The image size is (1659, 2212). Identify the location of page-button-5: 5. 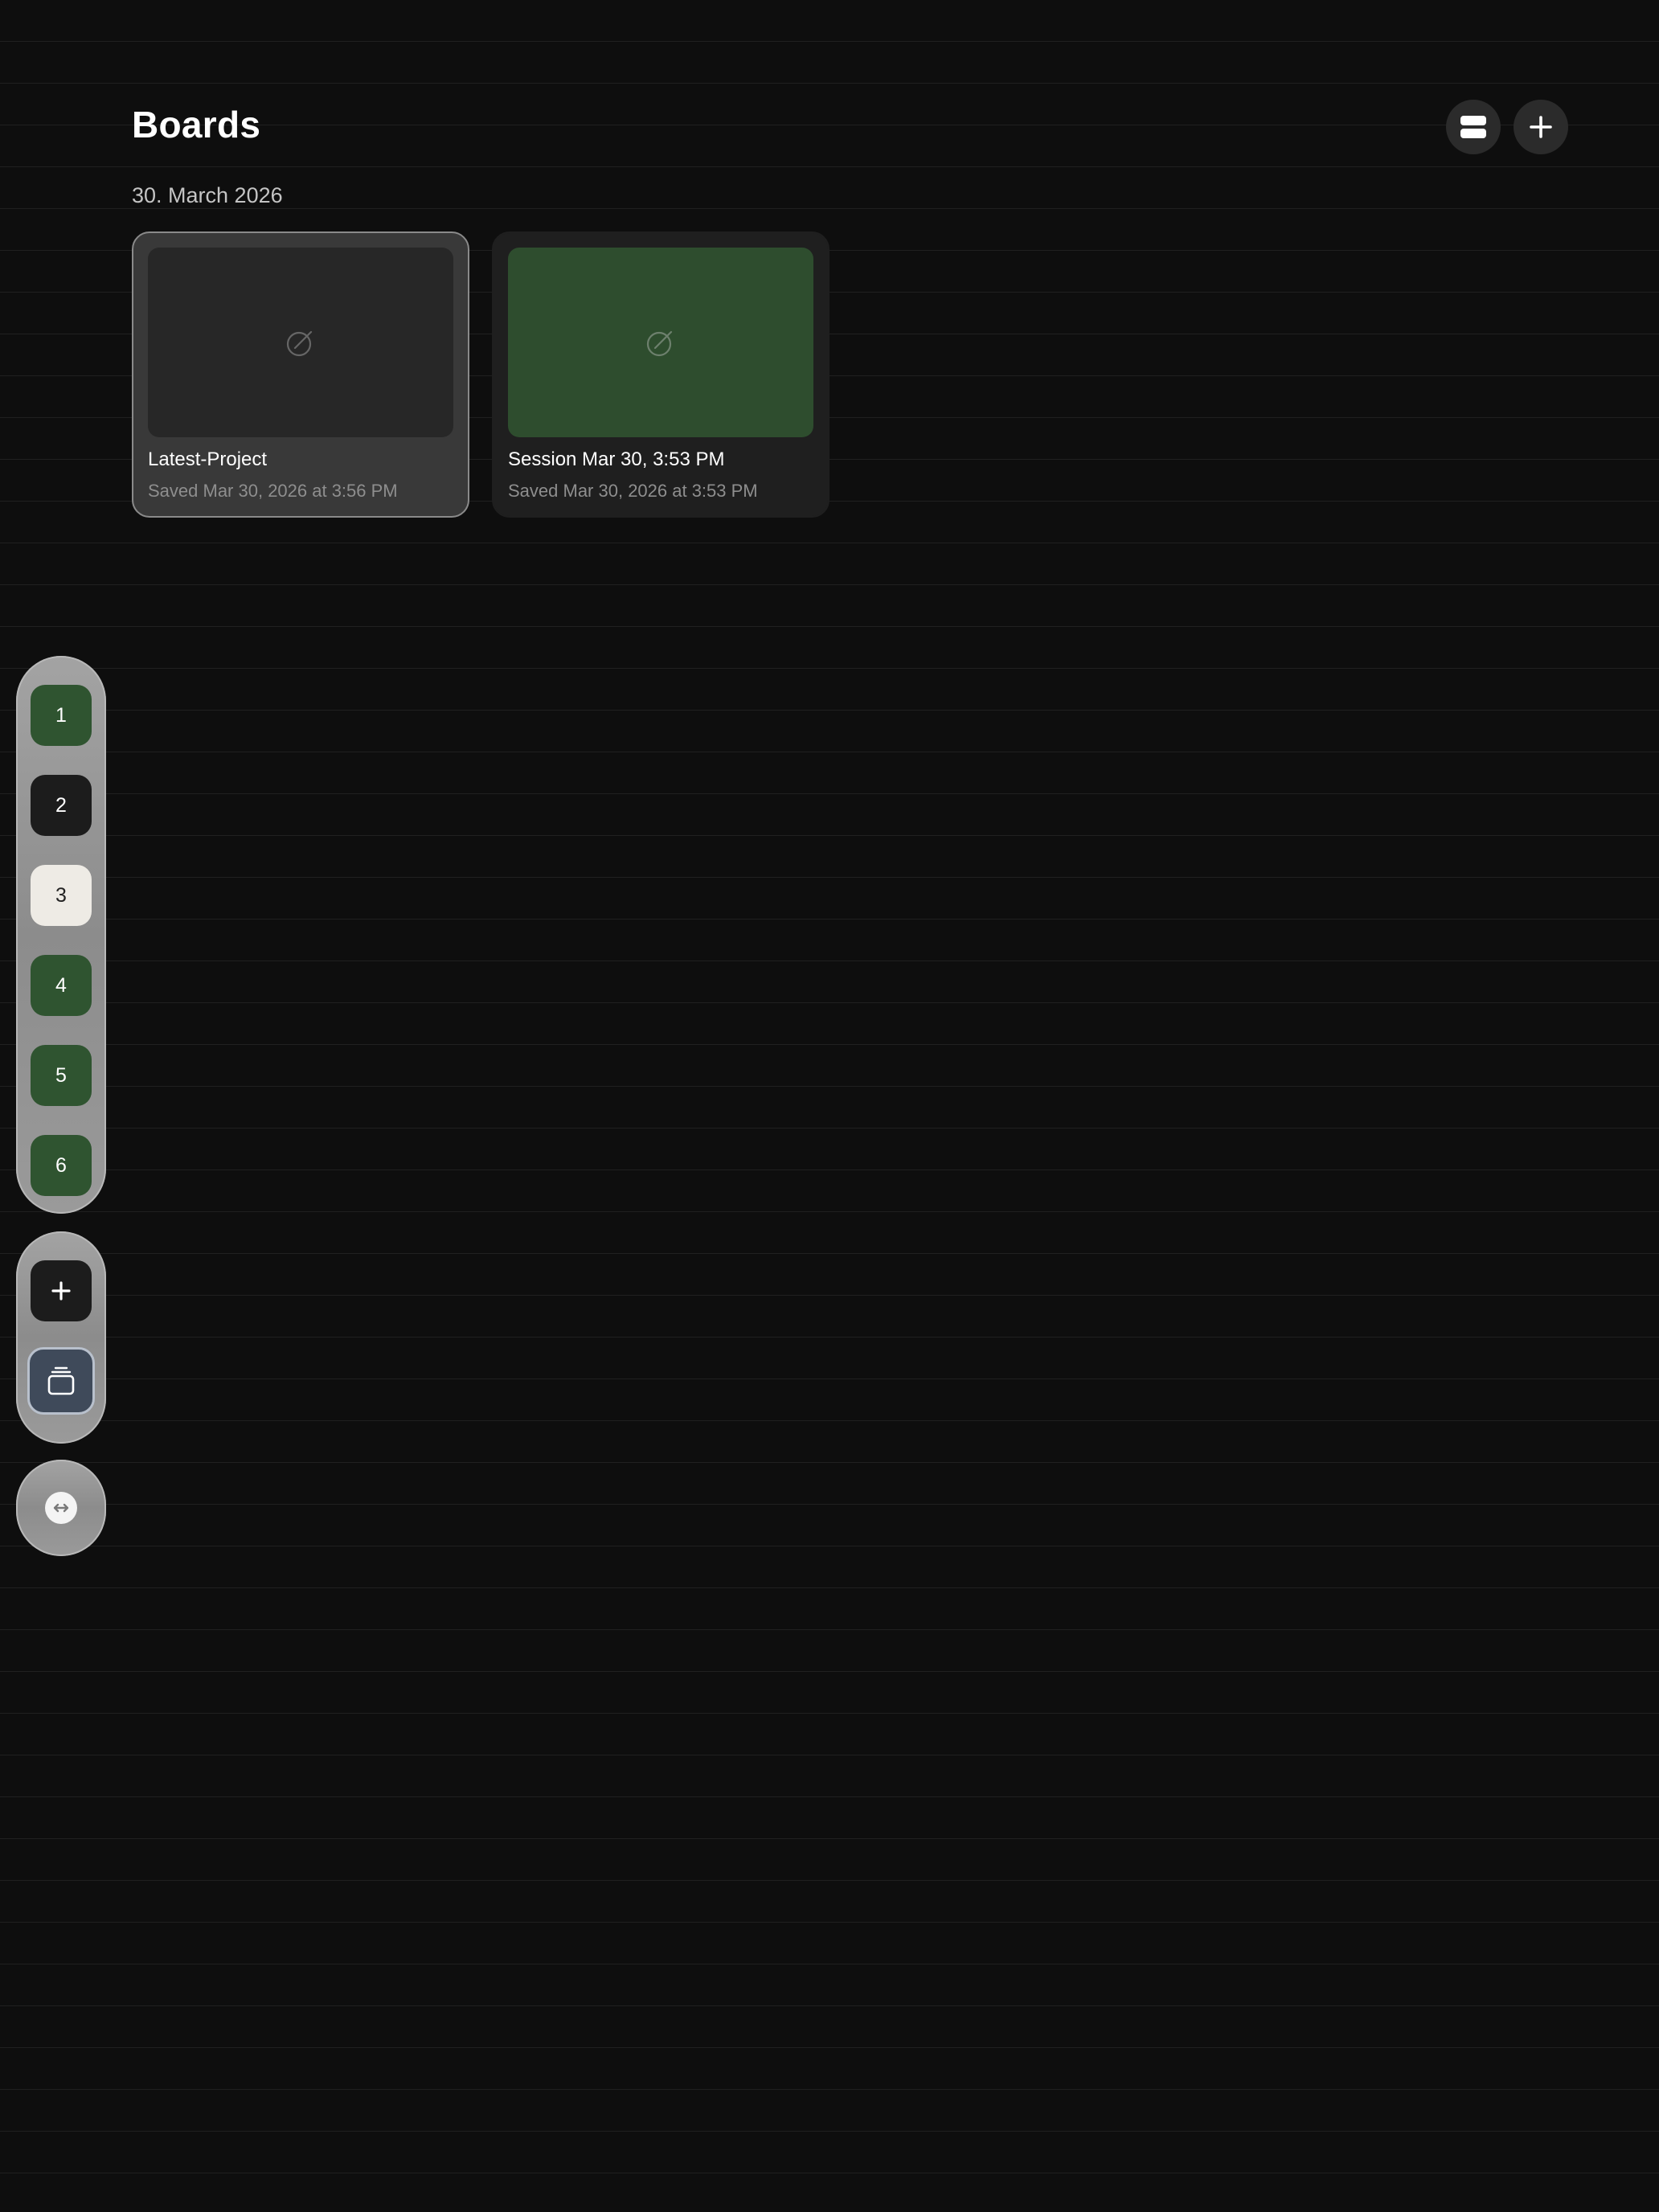
(61, 1075).